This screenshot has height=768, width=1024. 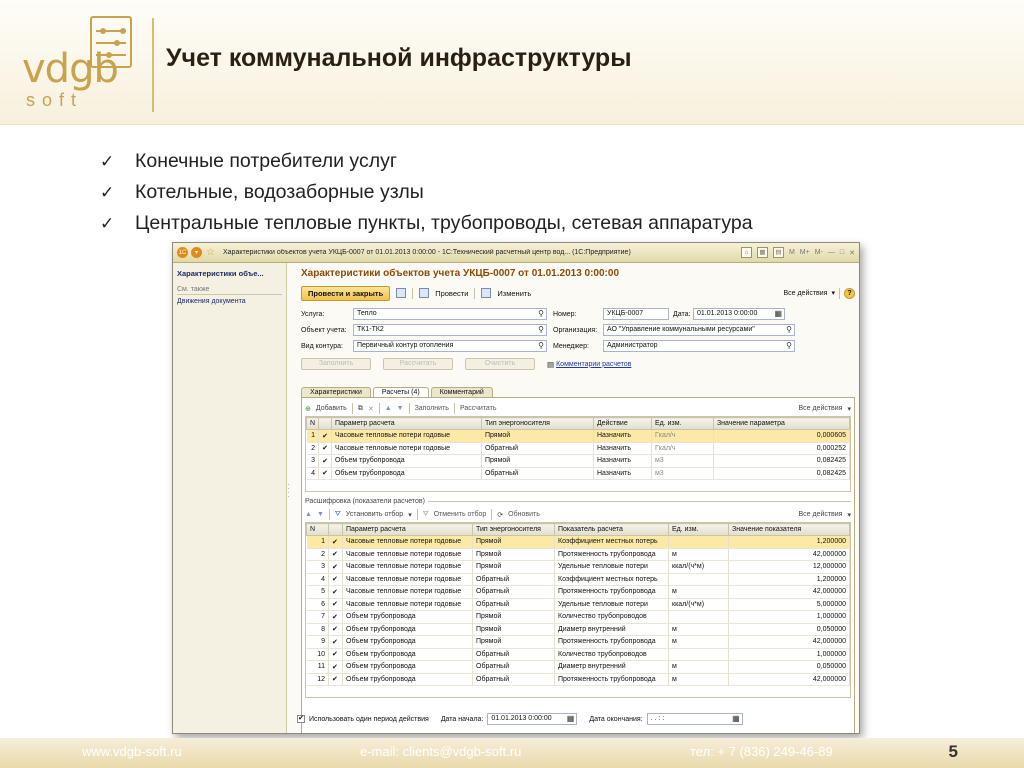 What do you see at coordinates (500, 364) in the screenshot?
I see `clear-button: Очистить` at bounding box center [500, 364].